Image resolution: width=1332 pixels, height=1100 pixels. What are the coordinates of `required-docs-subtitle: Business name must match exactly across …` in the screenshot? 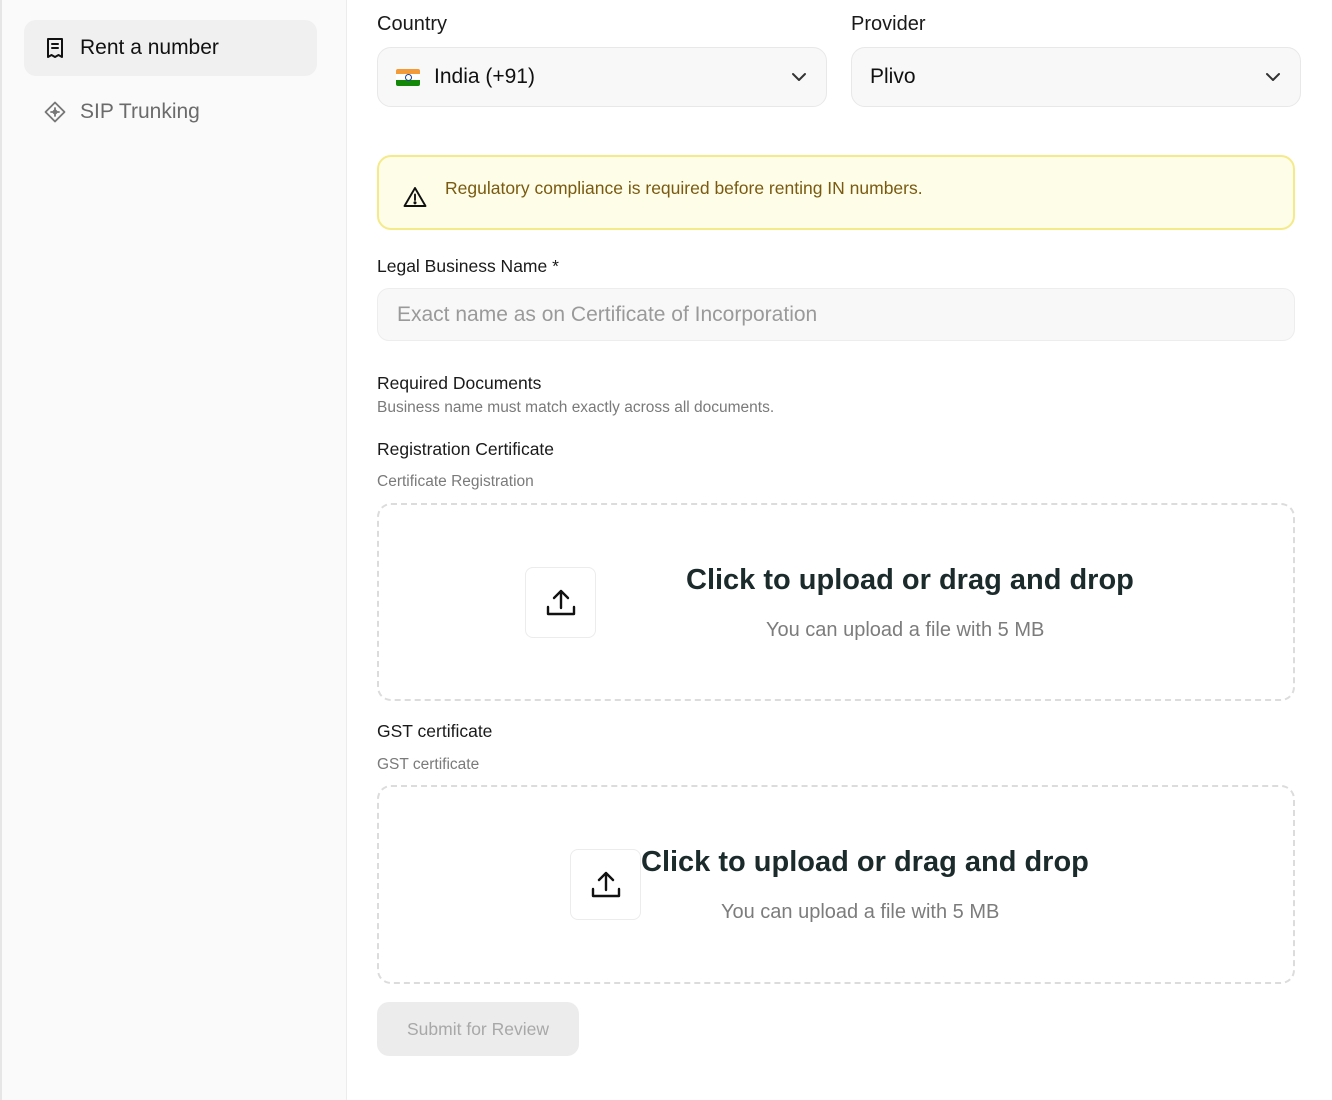 It's located at (576, 407).